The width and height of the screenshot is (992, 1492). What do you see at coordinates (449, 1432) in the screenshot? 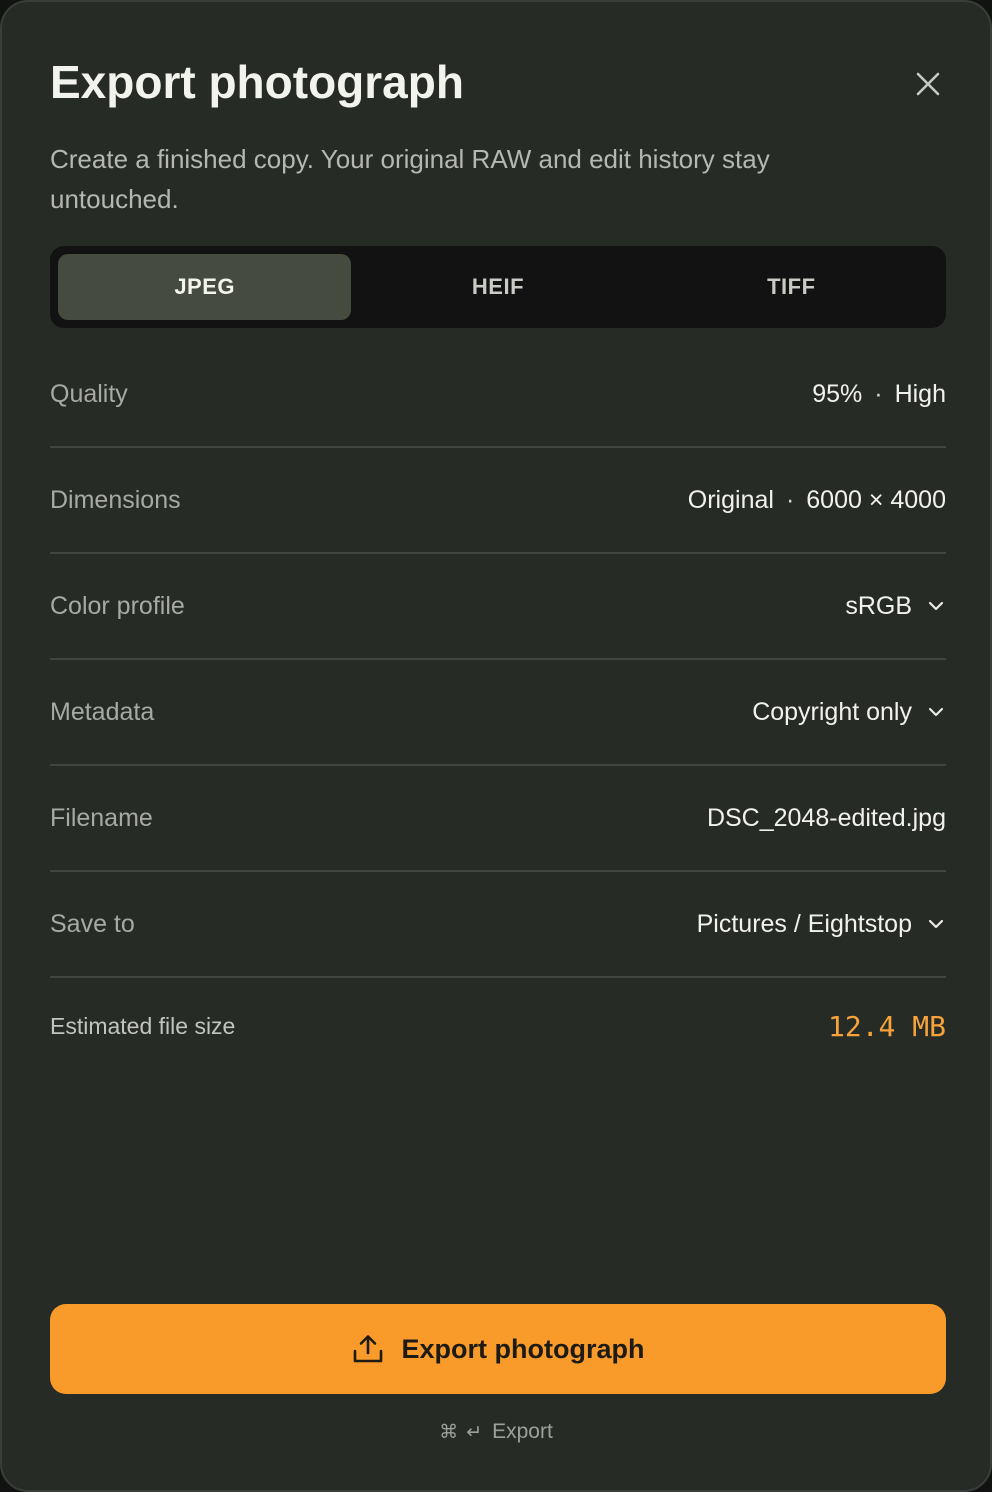
I see `command-key-icon: ⌘` at bounding box center [449, 1432].